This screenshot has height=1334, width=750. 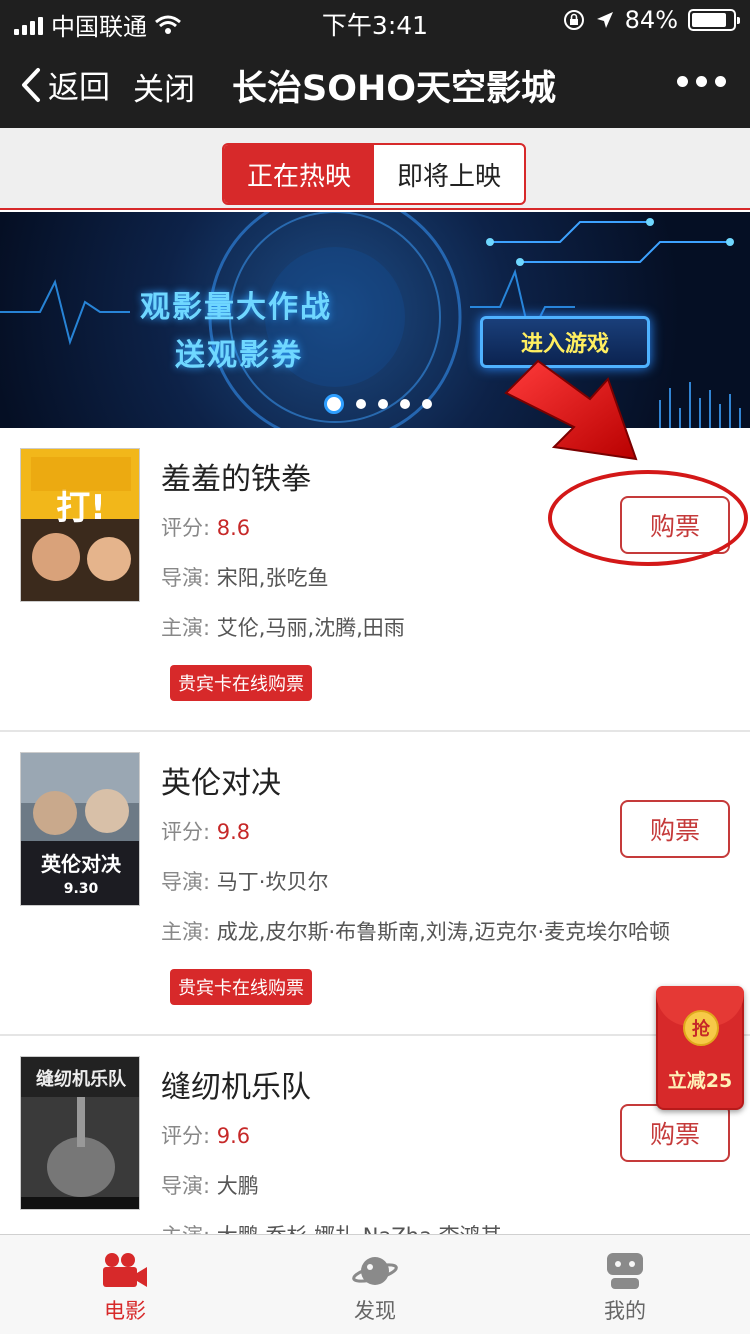 I want to click on tab-movies: 电影, so click(x=125, y=1284).